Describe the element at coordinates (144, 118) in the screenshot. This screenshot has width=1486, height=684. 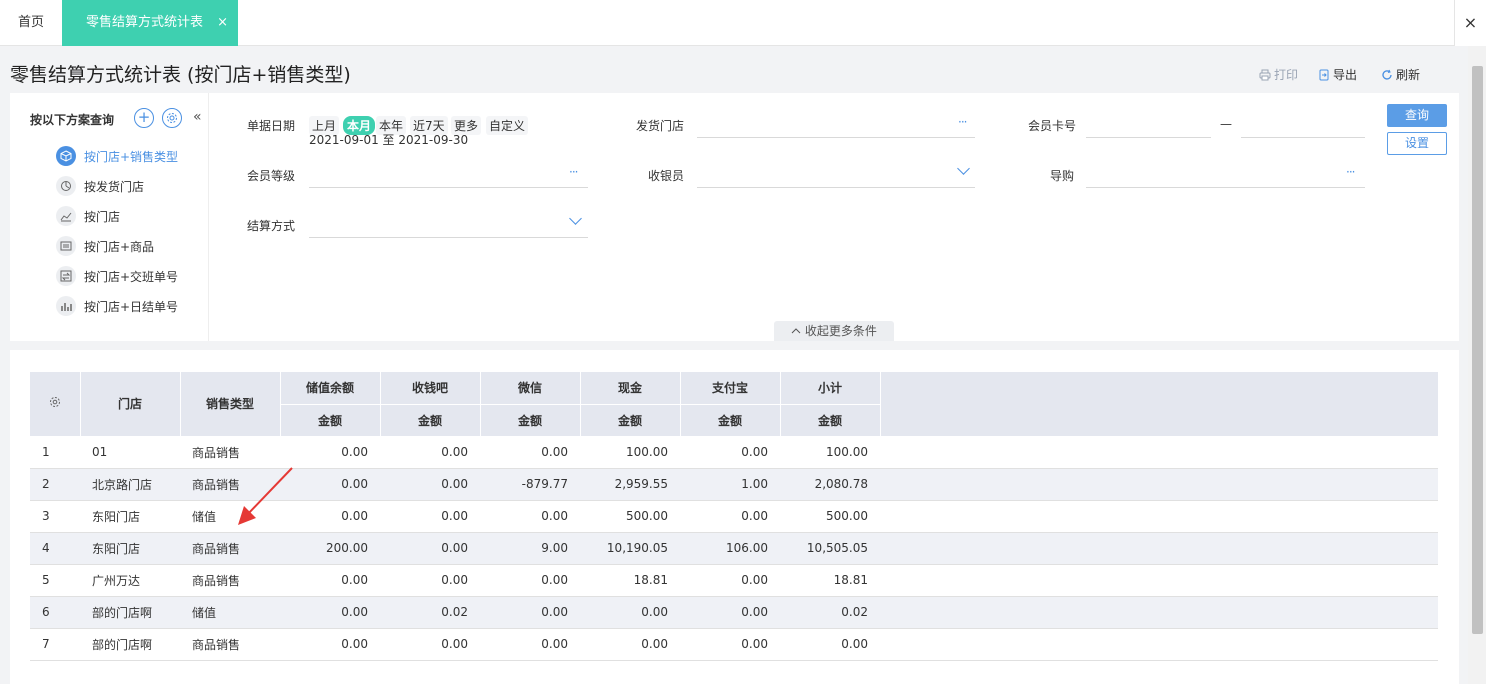
I see `add-scheme-icon: +` at that location.